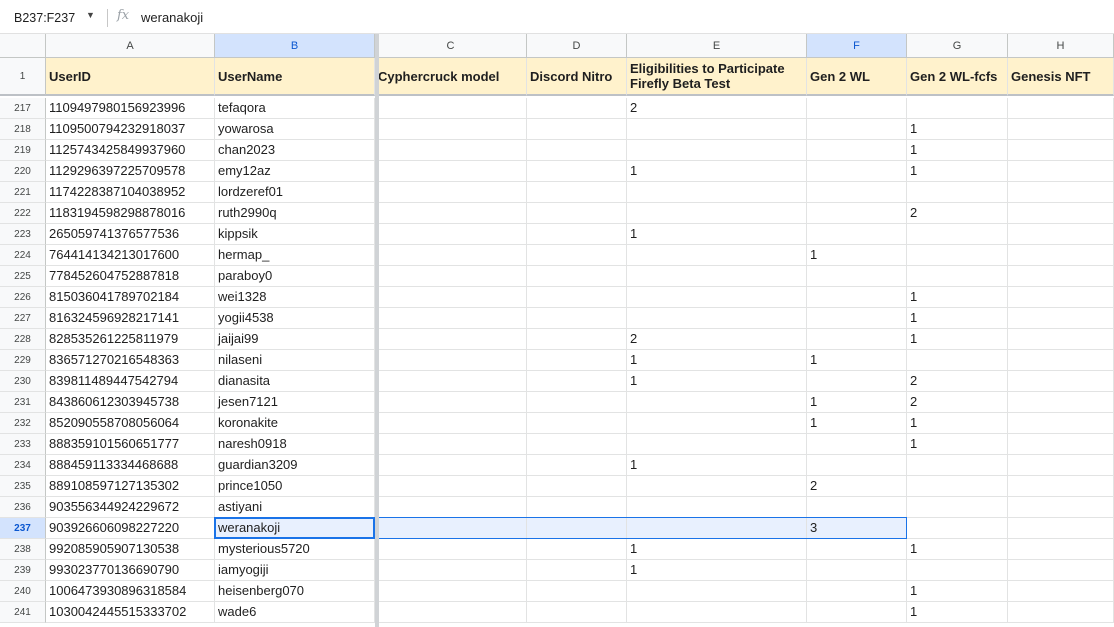 This screenshot has height=627, width=1114. I want to click on row-number: 238, so click(23, 549).